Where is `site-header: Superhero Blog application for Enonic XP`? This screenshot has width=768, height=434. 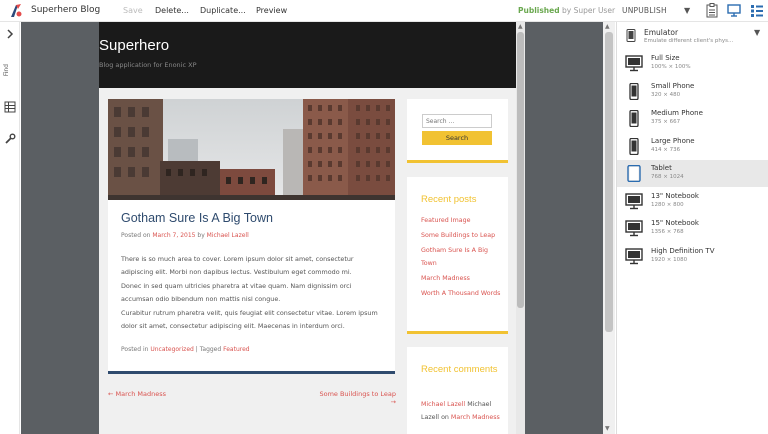 site-header: Superhero Blog application for Enonic XP is located at coordinates (307, 55).